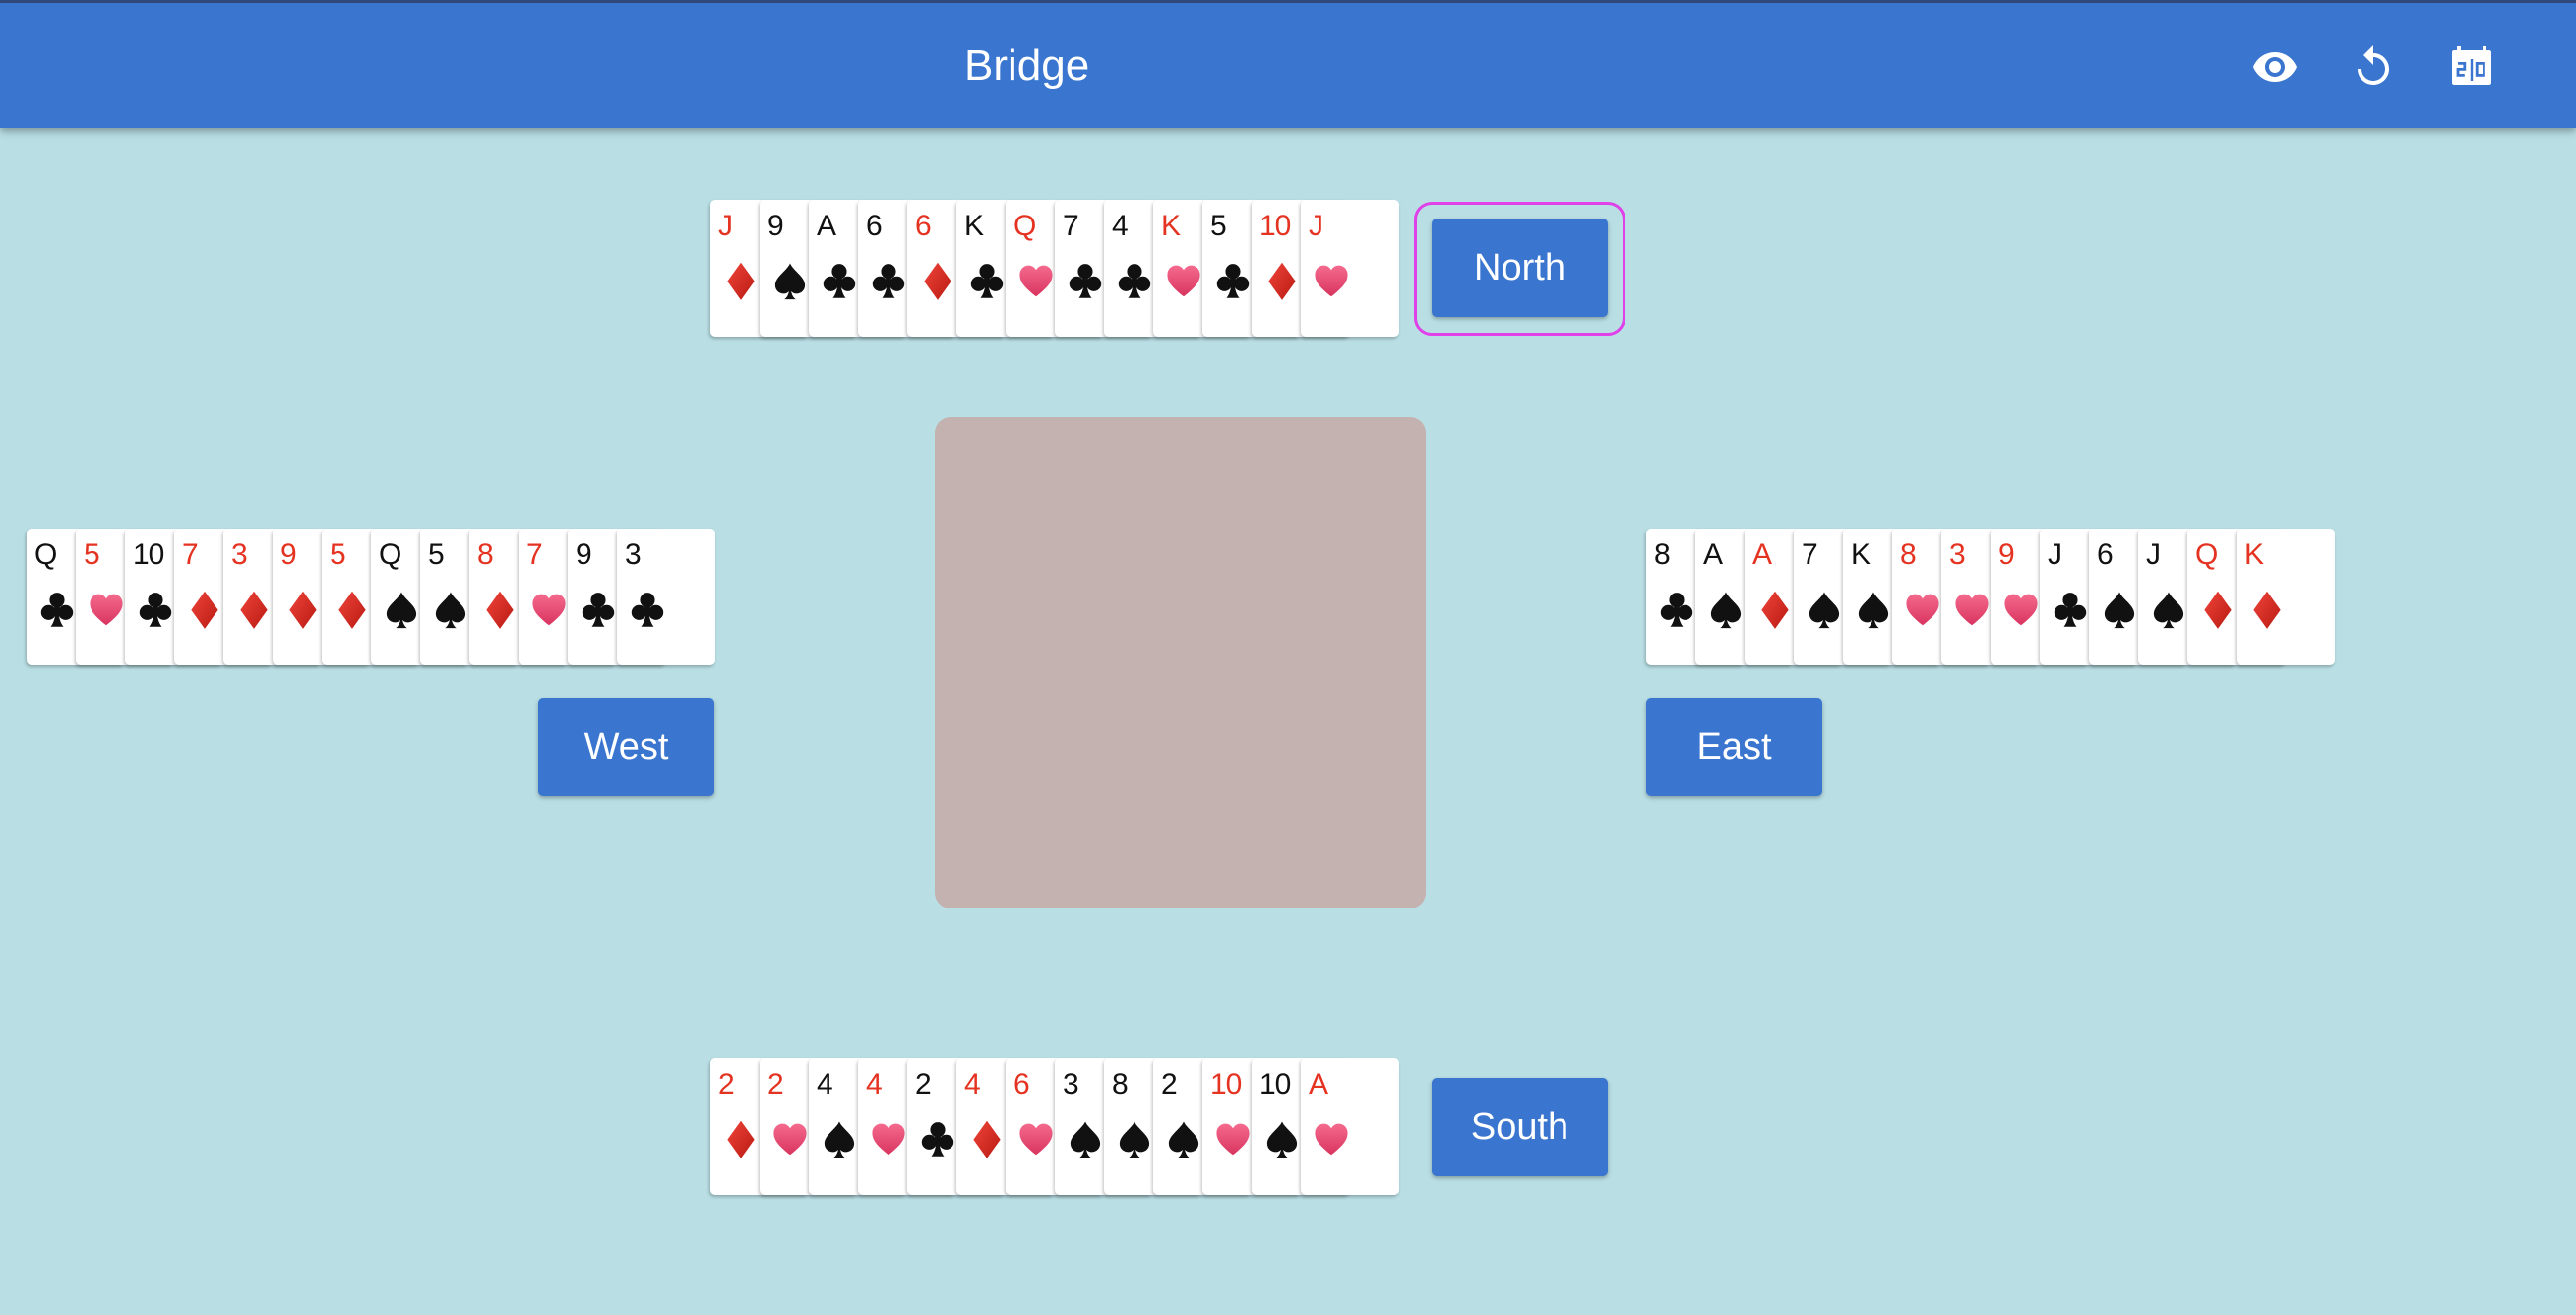 The height and width of the screenshot is (1315, 2576). Describe the element at coordinates (1288, 64) in the screenshot. I see `app-bar: Bridge` at that location.